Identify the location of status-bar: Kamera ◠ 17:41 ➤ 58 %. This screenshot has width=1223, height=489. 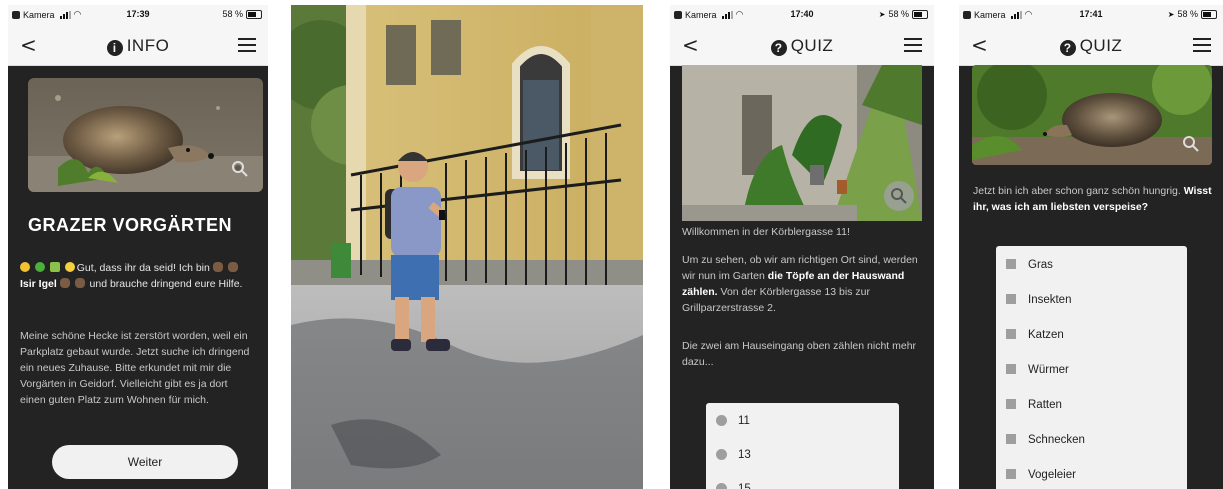
(1091, 15).